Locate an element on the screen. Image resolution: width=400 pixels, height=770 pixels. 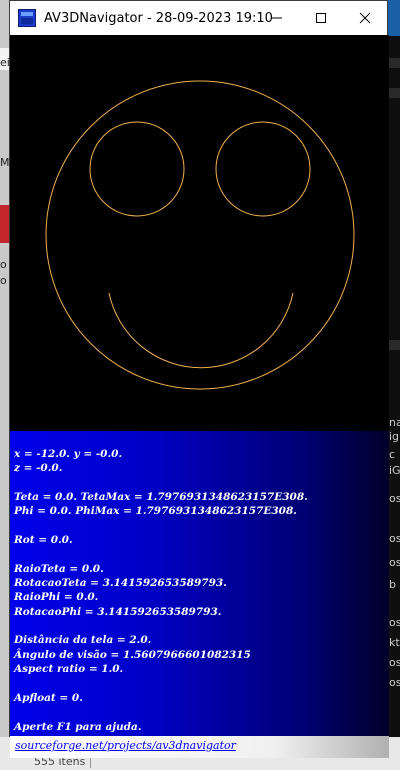
info-line: z = -0.0. is located at coordinates (38, 468).